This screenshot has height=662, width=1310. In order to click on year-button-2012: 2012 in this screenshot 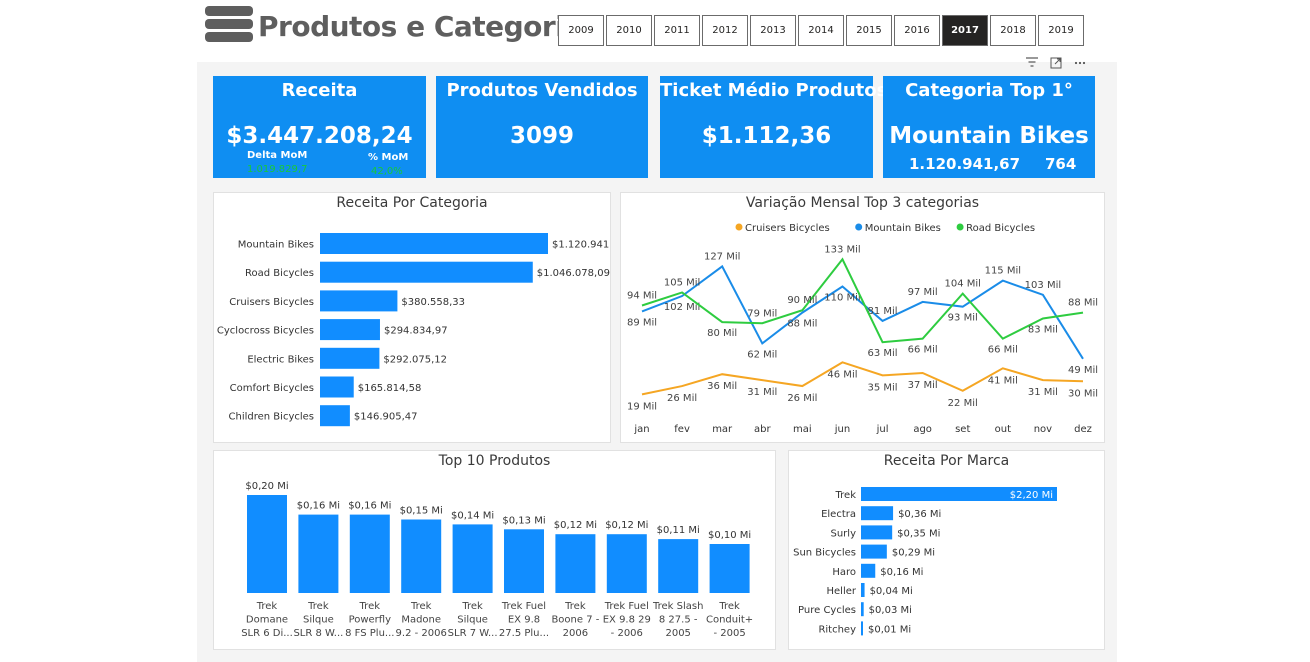, I will do `click(725, 30)`.